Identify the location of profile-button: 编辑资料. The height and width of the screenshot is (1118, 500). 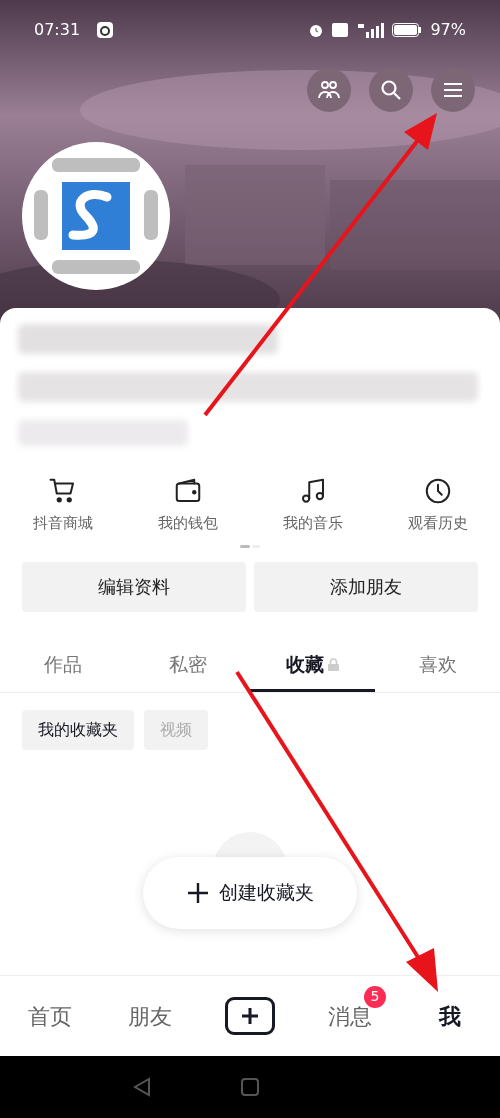
(134, 586).